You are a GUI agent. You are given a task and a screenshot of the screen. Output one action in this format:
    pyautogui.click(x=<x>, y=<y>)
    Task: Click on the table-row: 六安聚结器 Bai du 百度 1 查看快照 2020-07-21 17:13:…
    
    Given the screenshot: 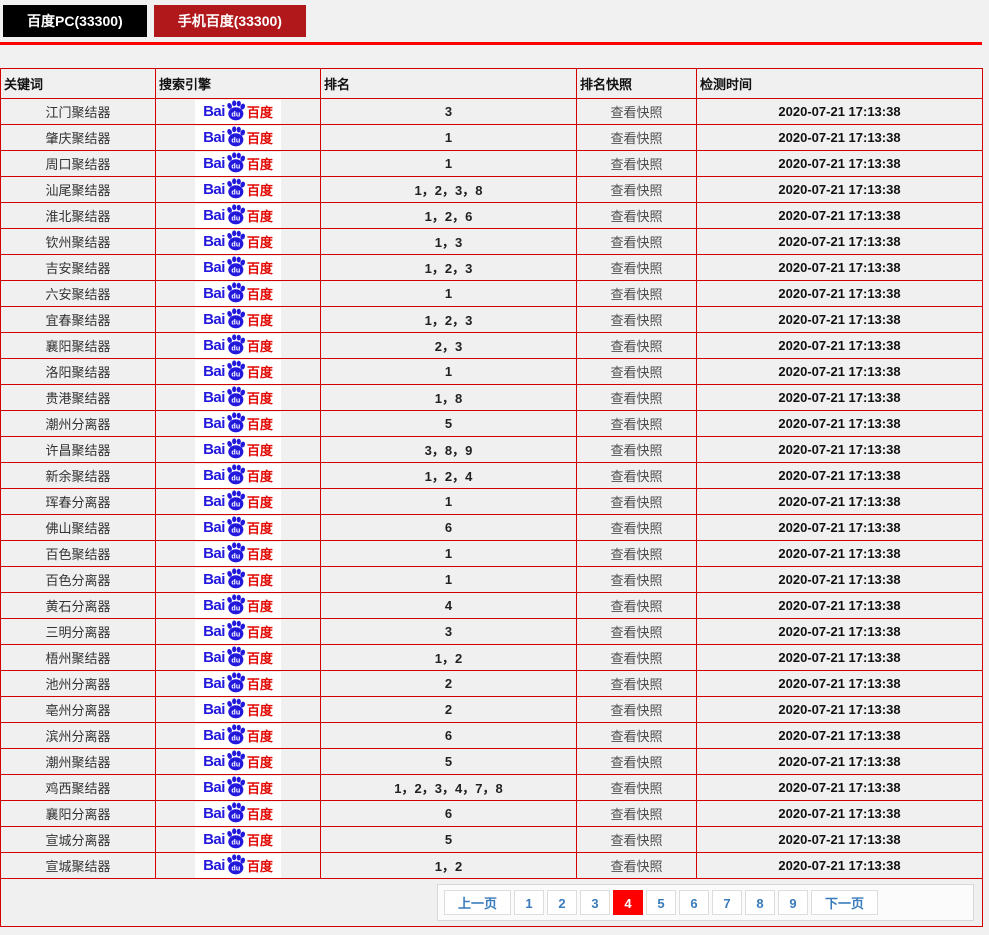 What is the action you would take?
    pyautogui.click(x=491, y=293)
    